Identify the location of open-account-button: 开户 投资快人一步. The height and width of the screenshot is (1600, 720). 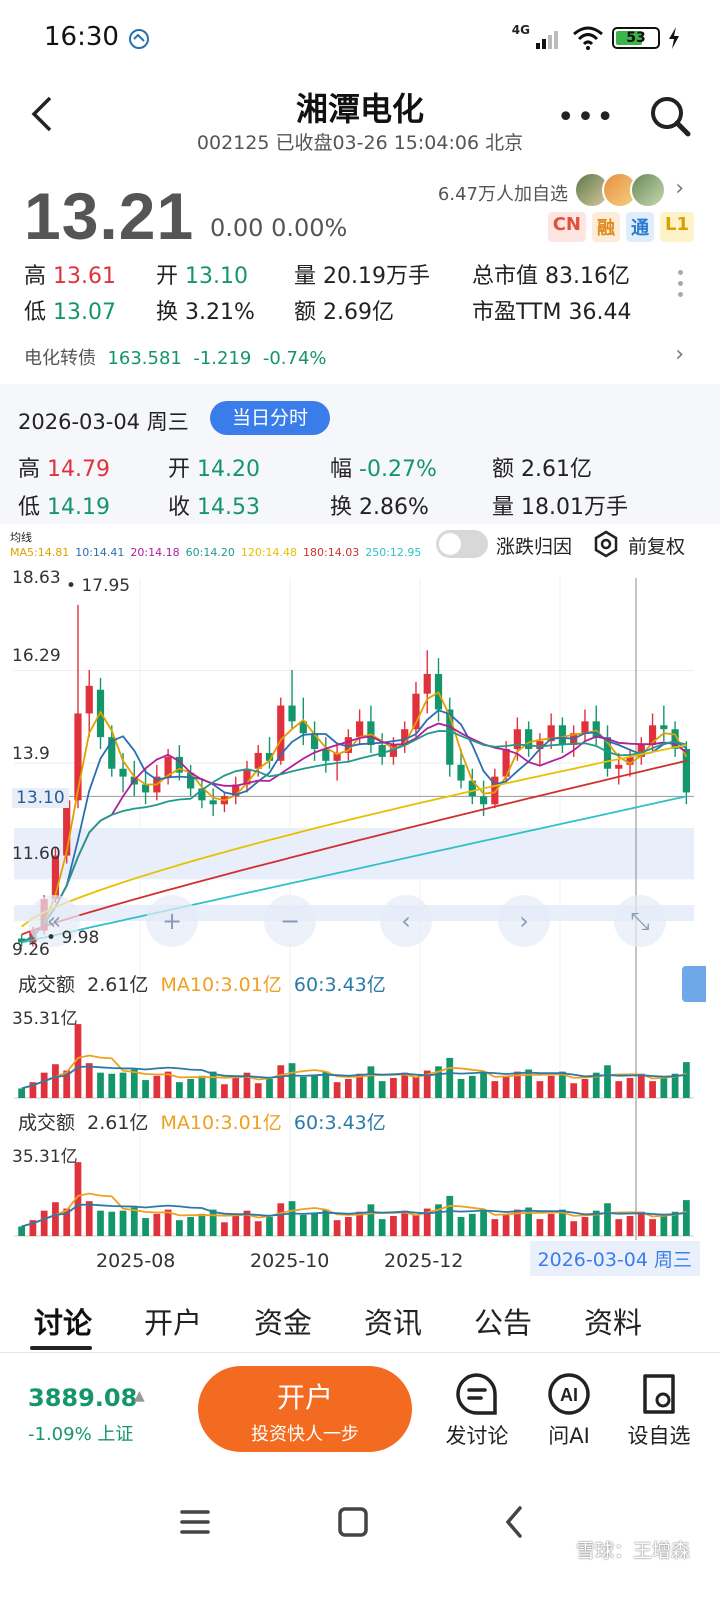
(305, 1409).